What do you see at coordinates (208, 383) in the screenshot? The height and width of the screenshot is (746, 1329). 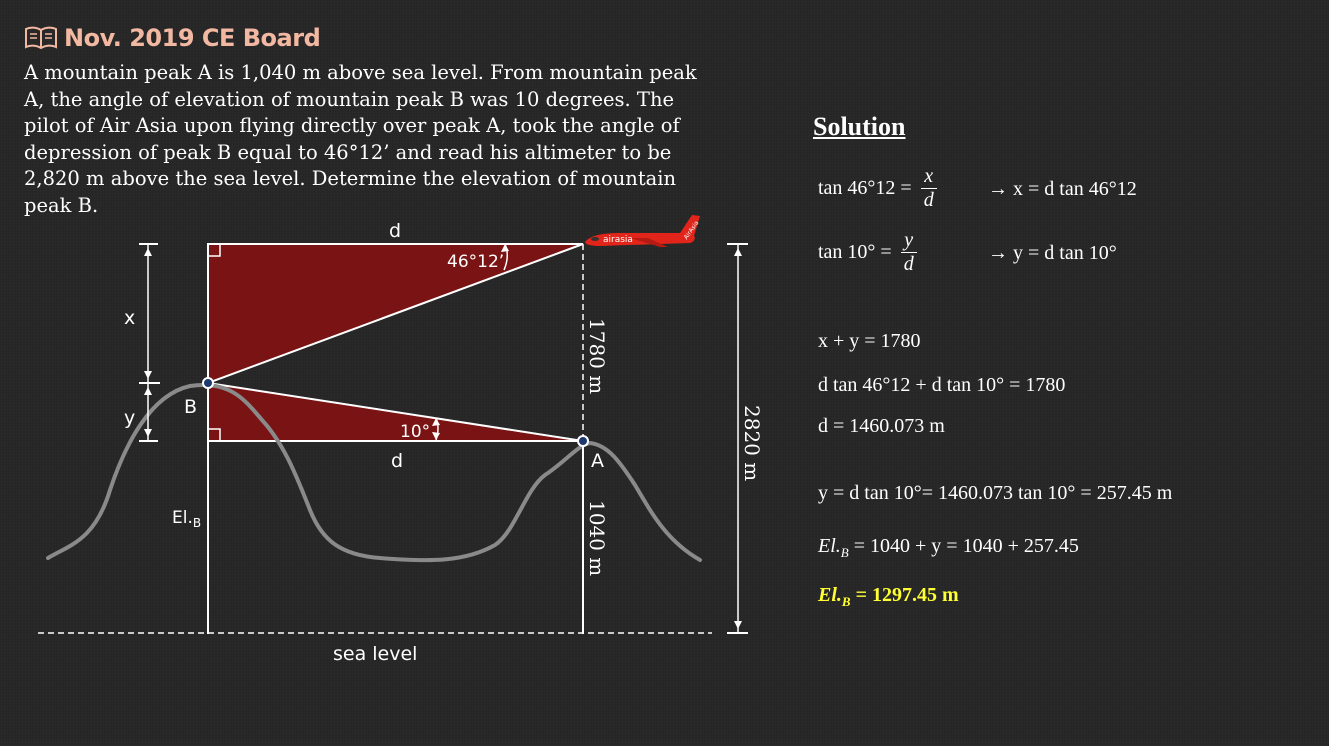 I see `peak-B-point` at bounding box center [208, 383].